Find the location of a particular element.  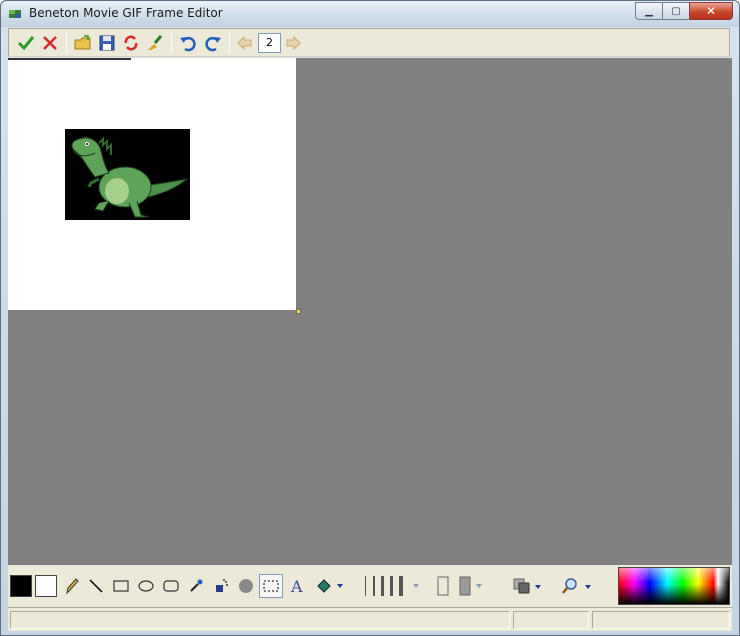

pencil-icon is located at coordinates (72, 586).